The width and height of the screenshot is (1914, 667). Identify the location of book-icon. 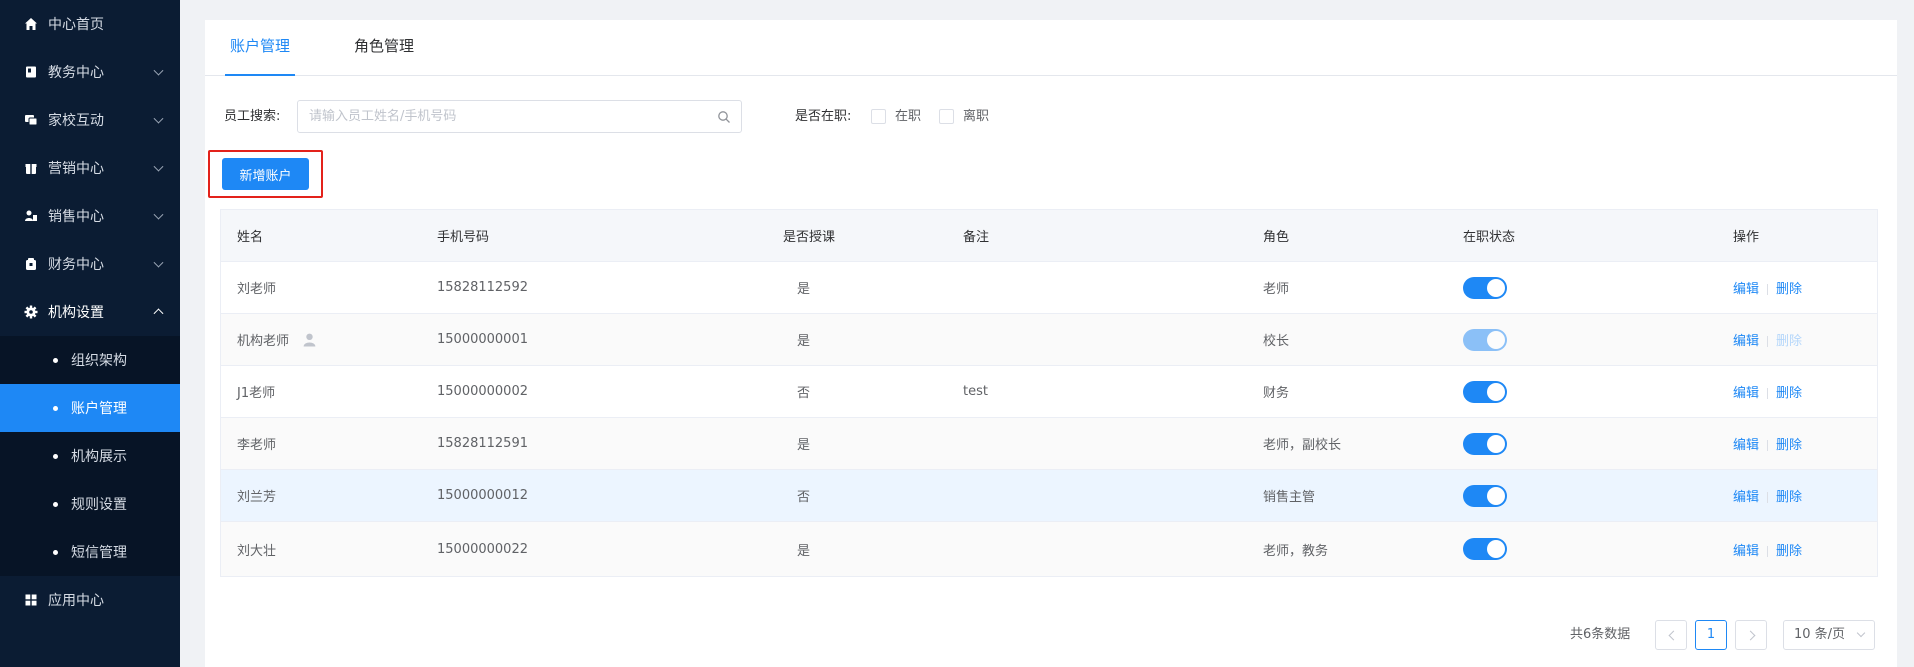
(31, 72).